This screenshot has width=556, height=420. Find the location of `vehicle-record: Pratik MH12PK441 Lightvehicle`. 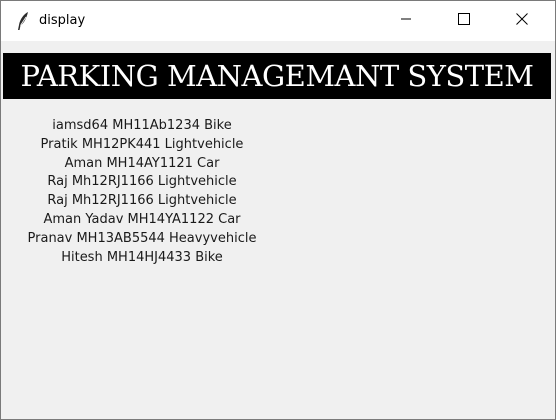

vehicle-record: Pratik MH12PK441 Lightvehicle is located at coordinates (142, 144).